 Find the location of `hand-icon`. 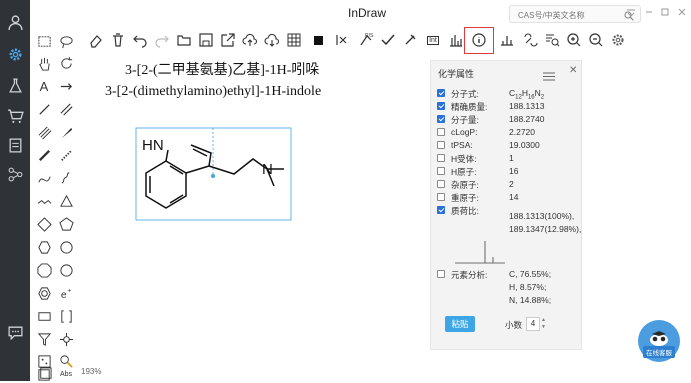

hand-icon is located at coordinates (44, 63).